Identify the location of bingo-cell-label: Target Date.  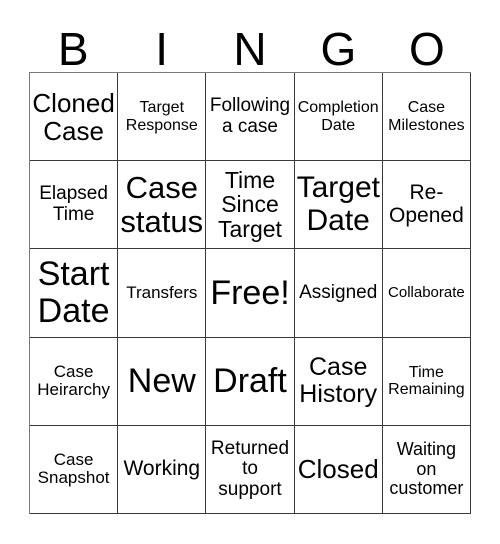
(338, 204).